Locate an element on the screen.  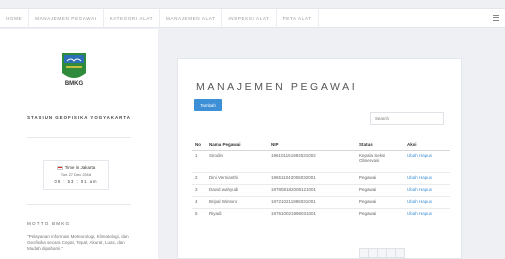
column-header-no: No is located at coordinates (199, 145).